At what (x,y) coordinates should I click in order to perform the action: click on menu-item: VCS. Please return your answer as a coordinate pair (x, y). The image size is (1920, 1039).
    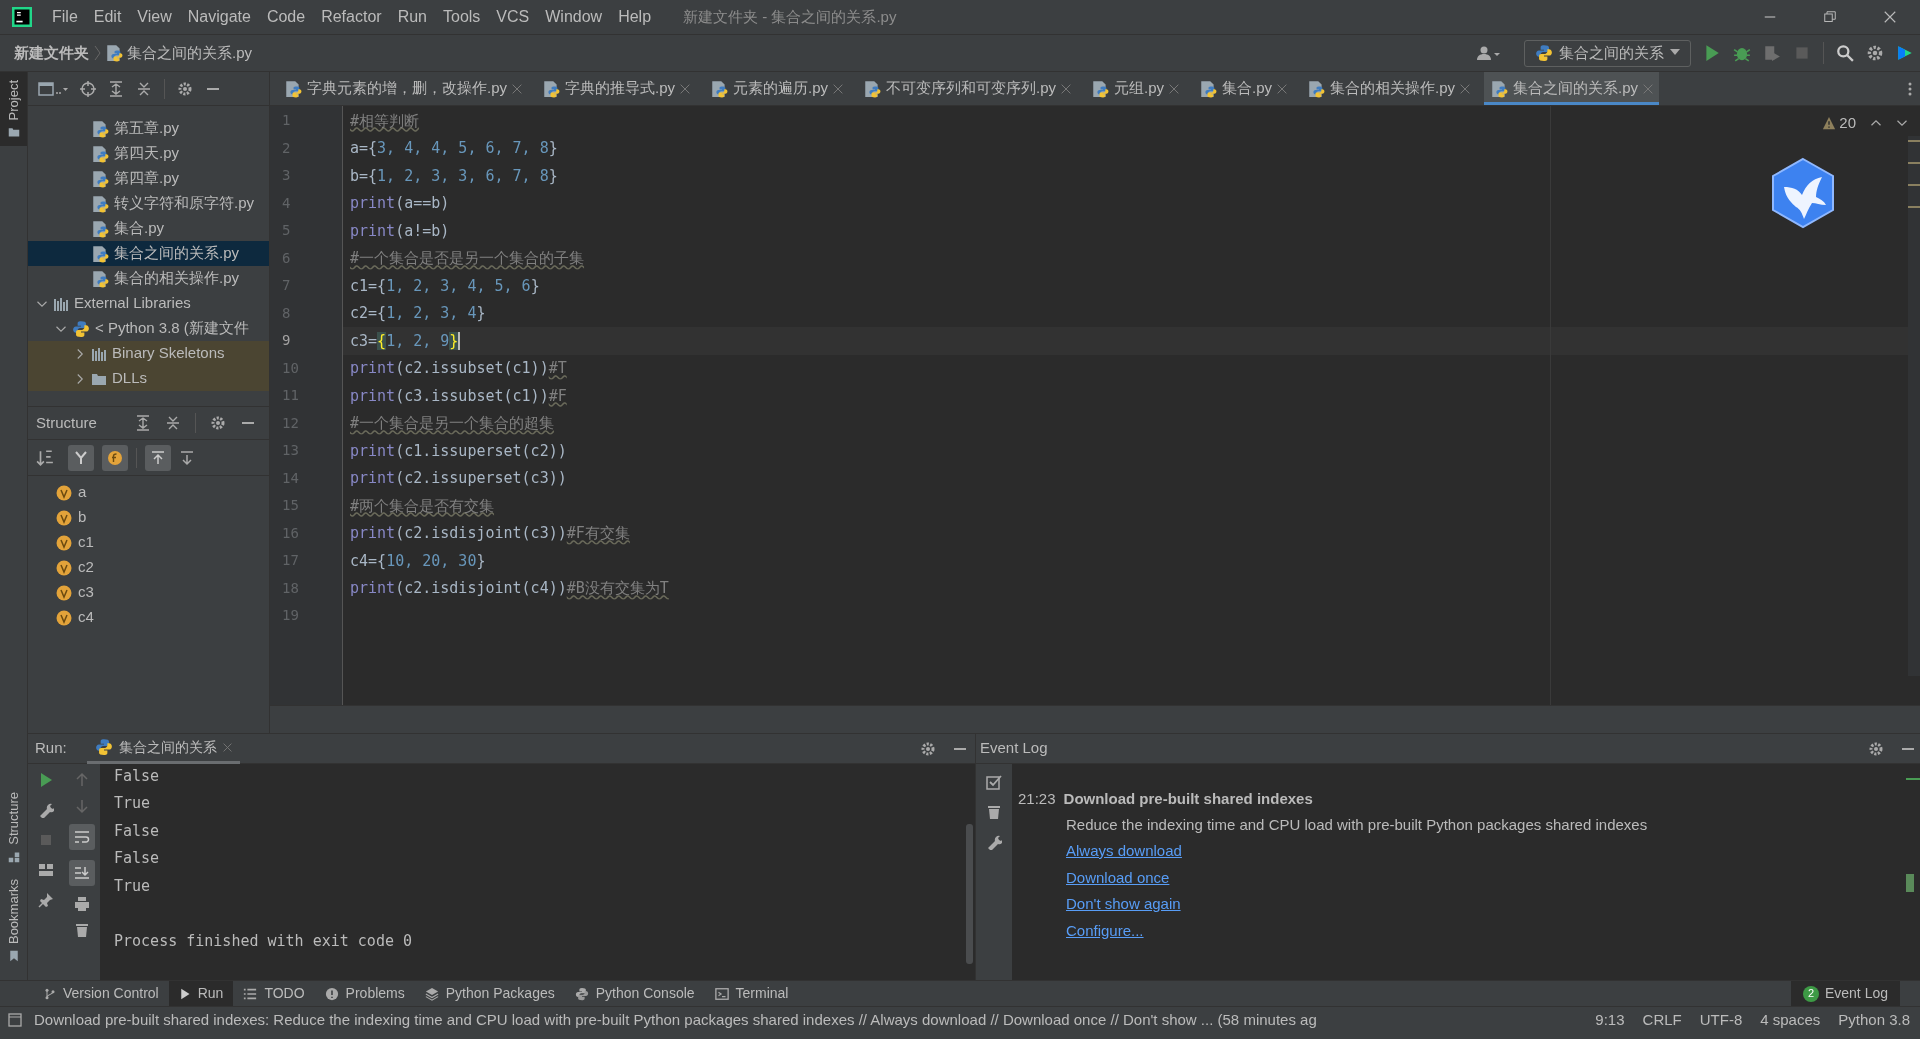
    Looking at the image, I should click on (513, 17).